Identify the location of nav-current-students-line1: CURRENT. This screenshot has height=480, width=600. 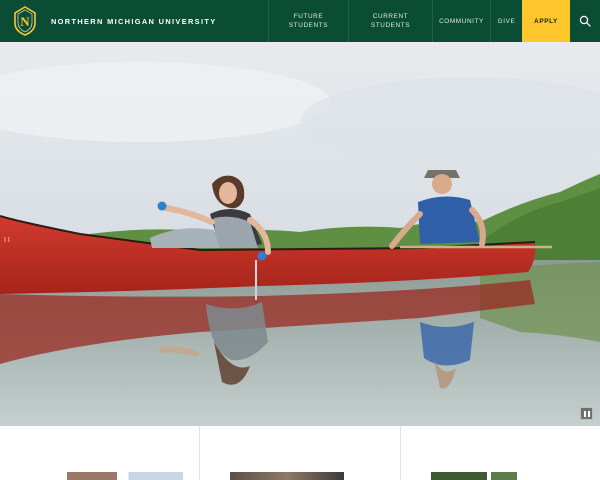
(390, 16).